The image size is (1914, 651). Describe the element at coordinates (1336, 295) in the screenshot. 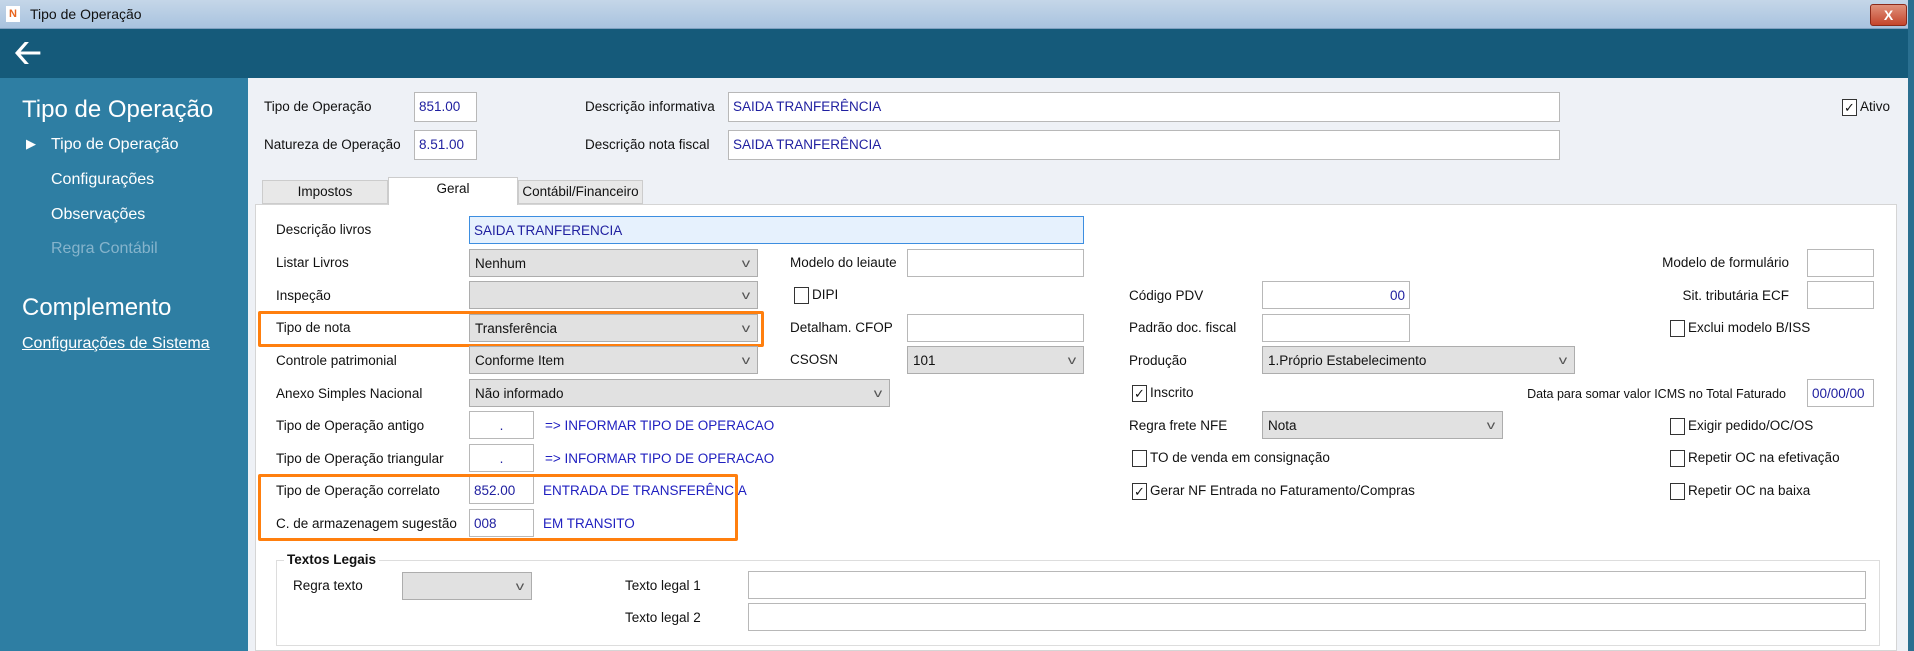

I see `codigo-pdv-input: 00` at that location.